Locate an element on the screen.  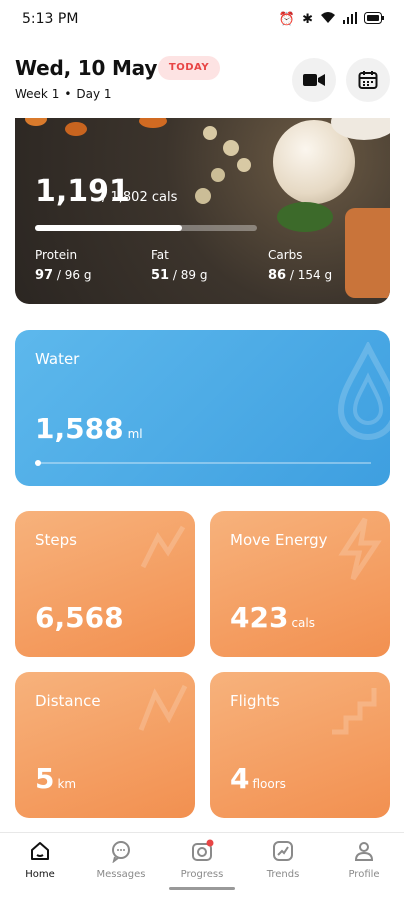
calendar-button is located at coordinates (368, 80).